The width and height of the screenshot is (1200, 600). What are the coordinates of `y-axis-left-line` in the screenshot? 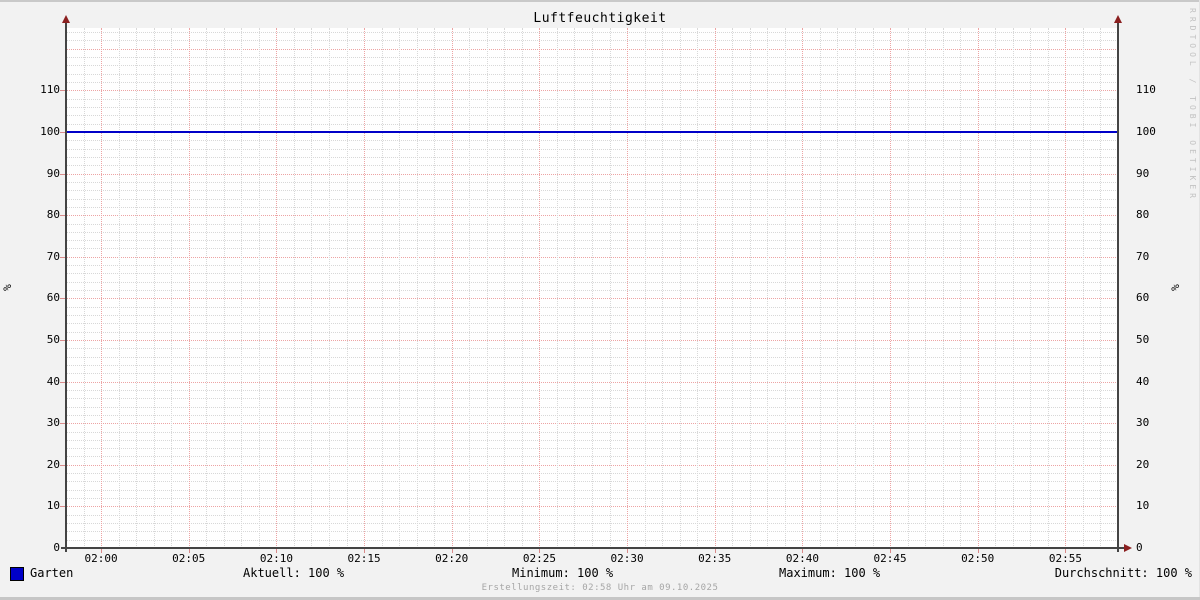 It's located at (66, 286).